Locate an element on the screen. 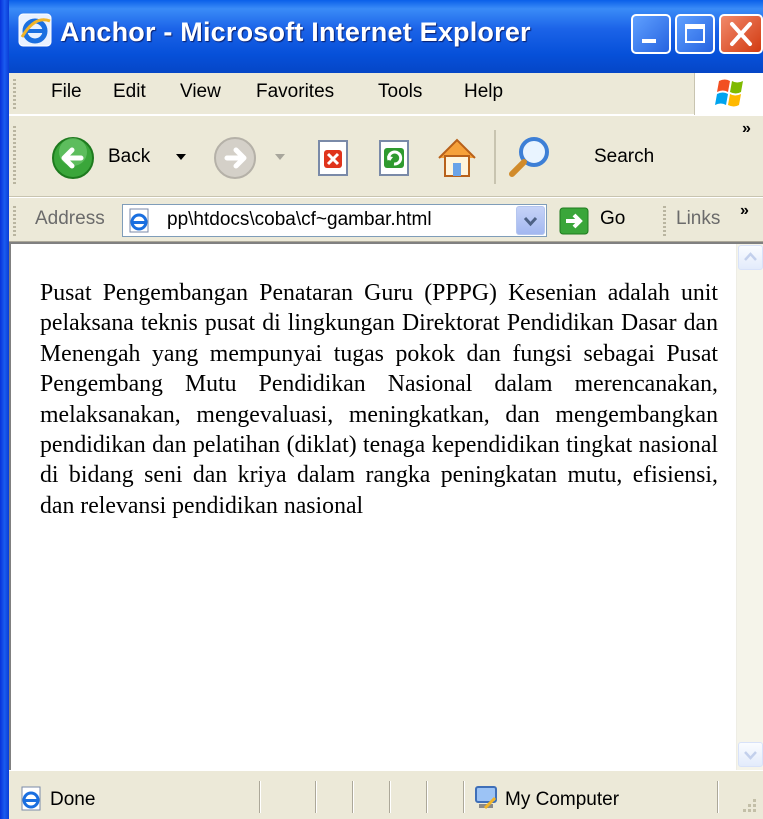  search-icon is located at coordinates (531, 157).